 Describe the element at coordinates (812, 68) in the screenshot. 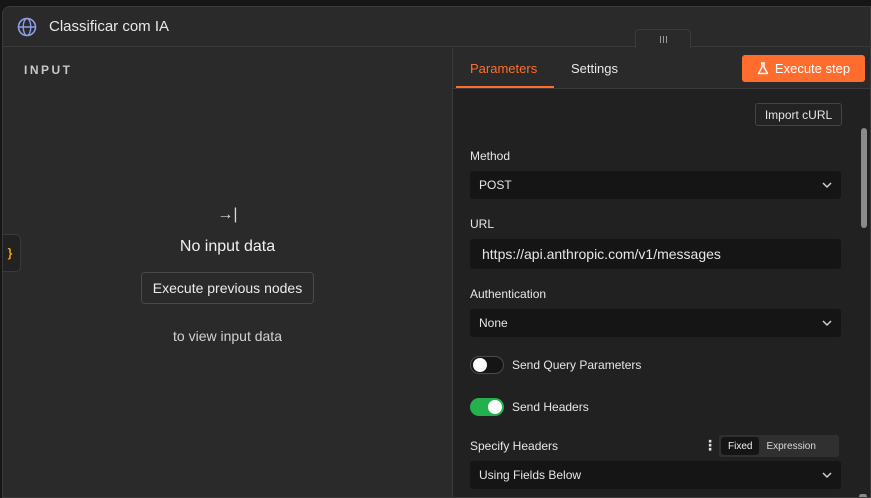

I see `execute-step-label: Execute step` at that location.